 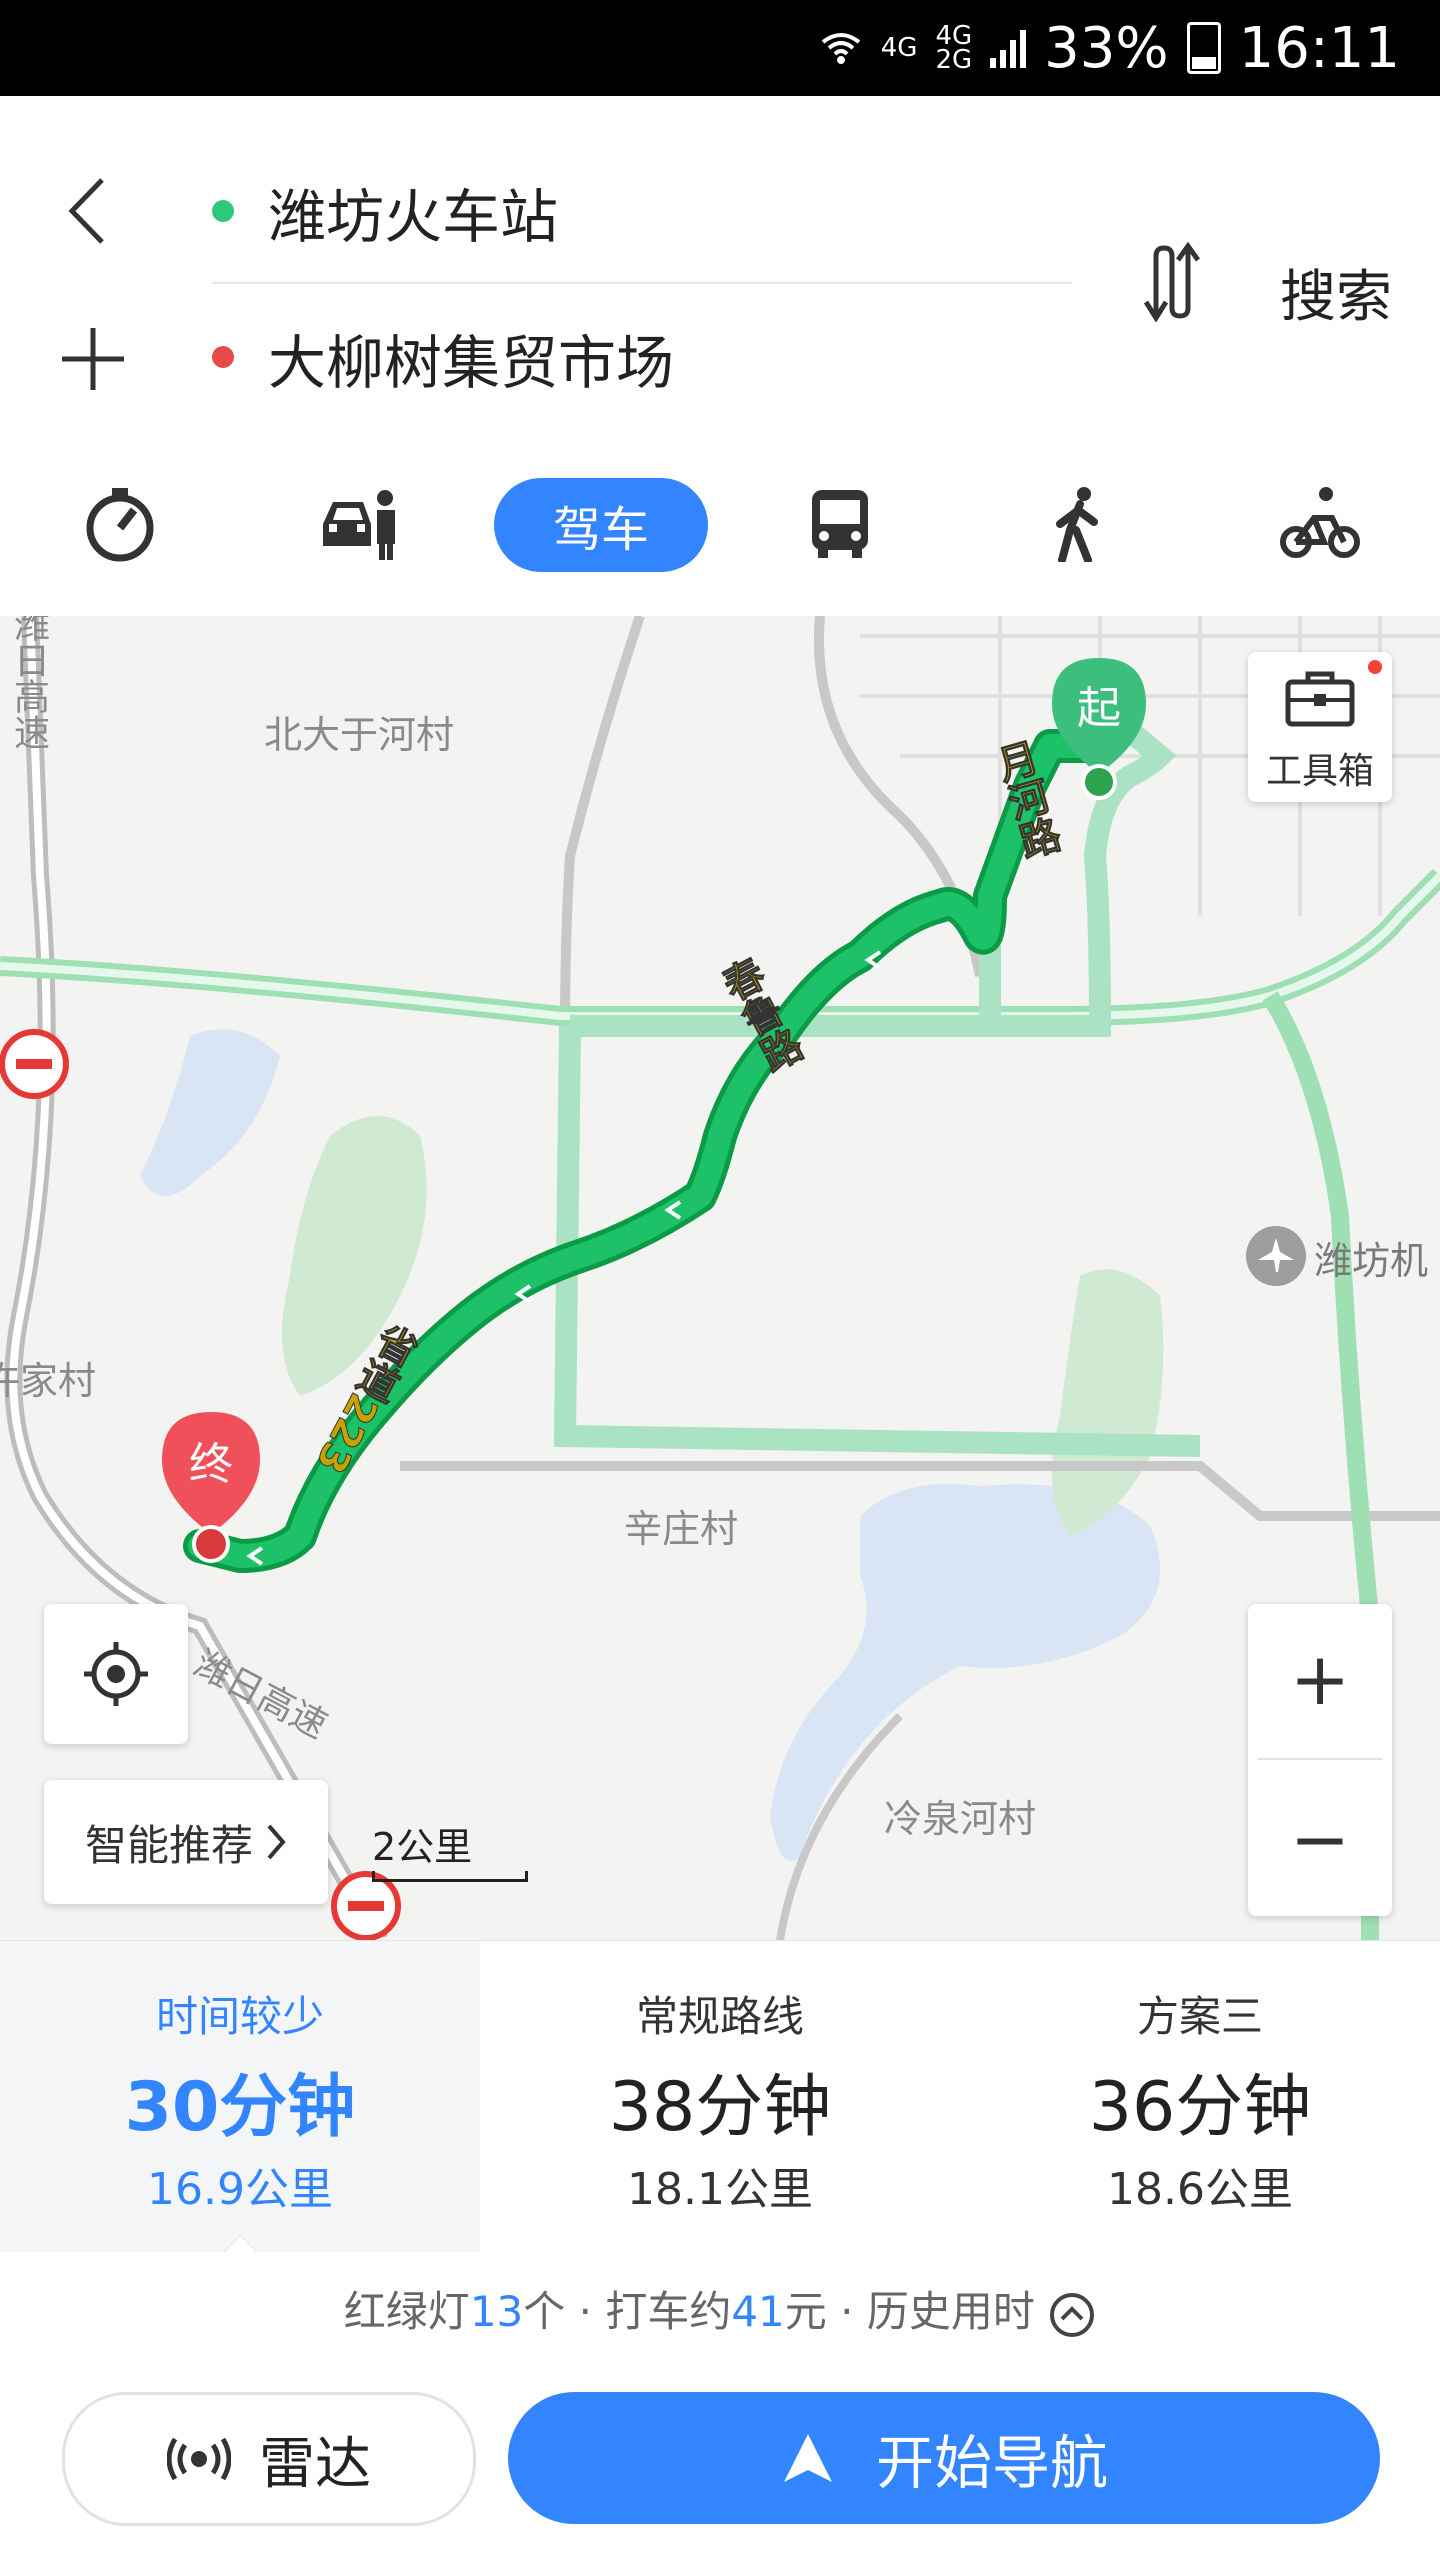 I want to click on toolbox-button: 工具箱, so click(x=1320, y=727).